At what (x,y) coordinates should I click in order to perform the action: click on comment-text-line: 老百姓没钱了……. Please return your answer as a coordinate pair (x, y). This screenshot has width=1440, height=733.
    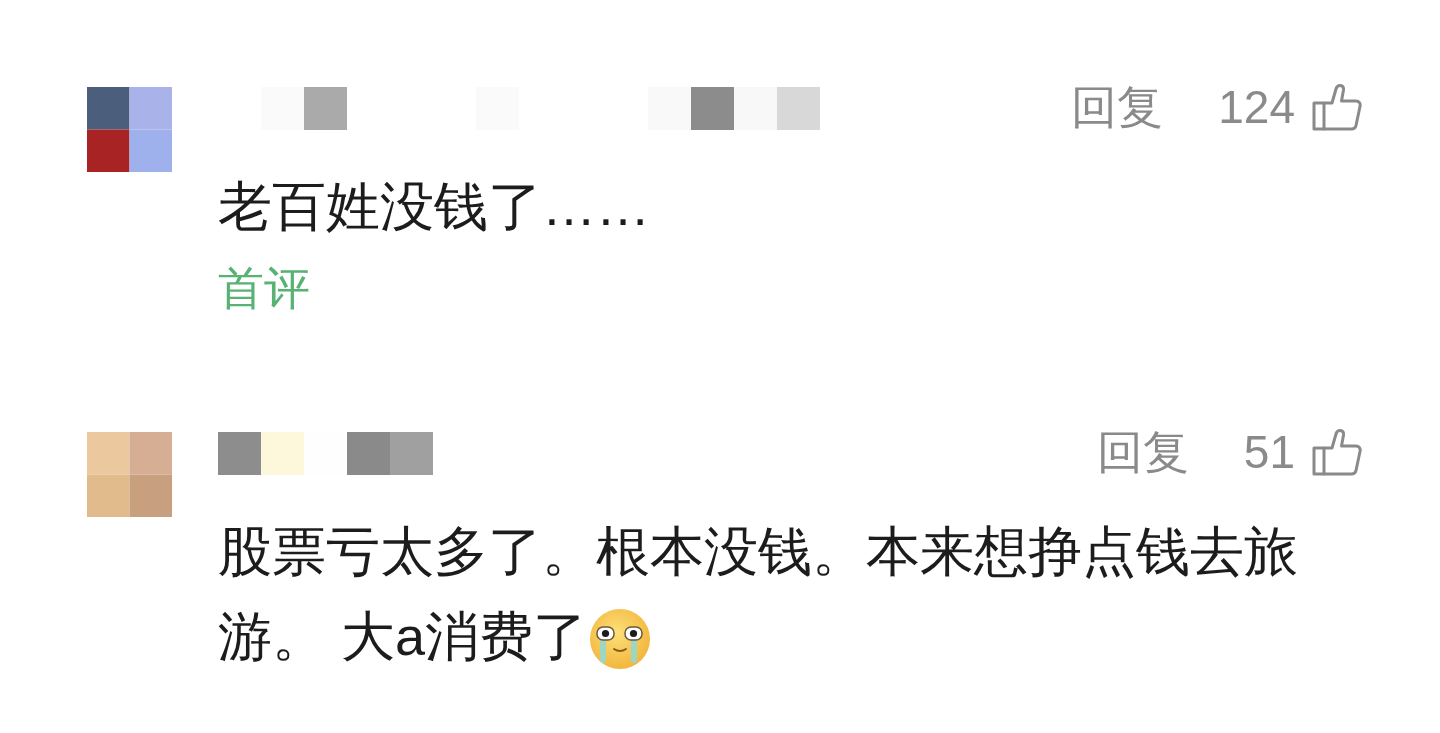
    Looking at the image, I should click on (434, 206).